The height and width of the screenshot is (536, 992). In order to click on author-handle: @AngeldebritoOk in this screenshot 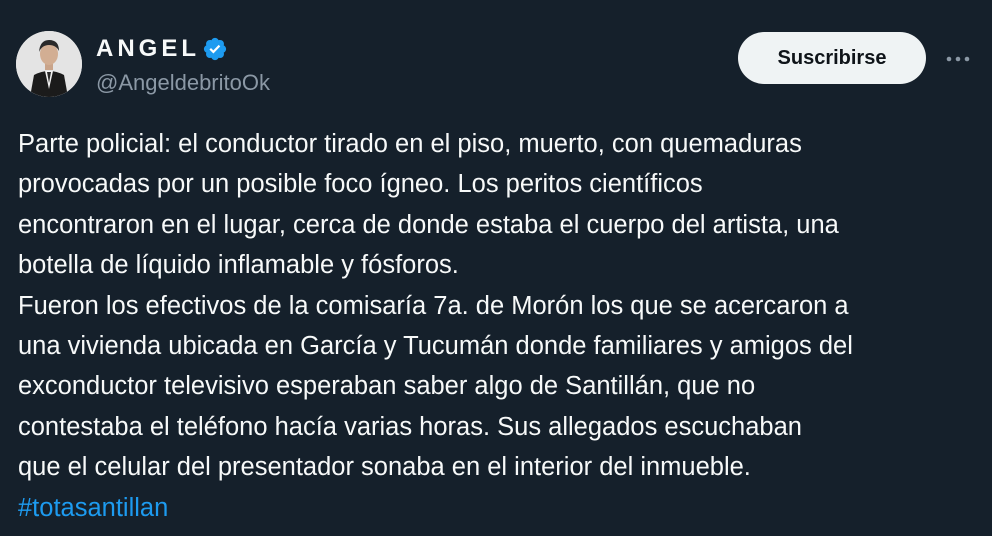, I will do `click(183, 83)`.